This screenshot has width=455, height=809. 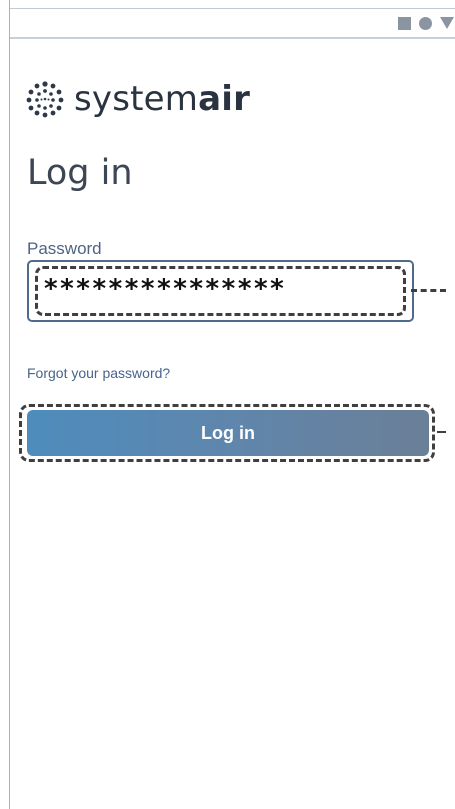 I want to click on status-bar, so click(x=232, y=23).